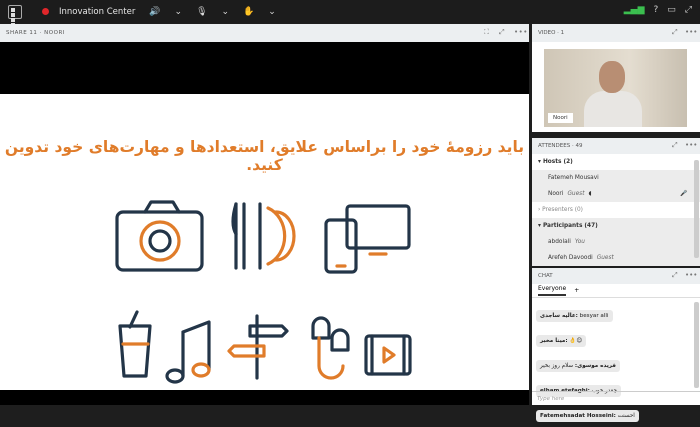  I want to click on earphones-icon, so click(330, 348).